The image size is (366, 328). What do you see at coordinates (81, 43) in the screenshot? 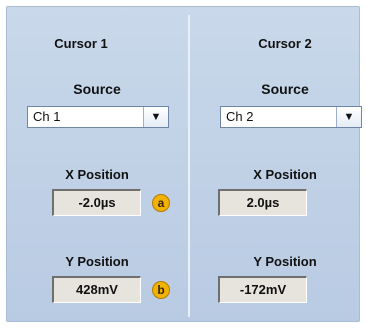
I see `cursor1-title: Cursor 1` at bounding box center [81, 43].